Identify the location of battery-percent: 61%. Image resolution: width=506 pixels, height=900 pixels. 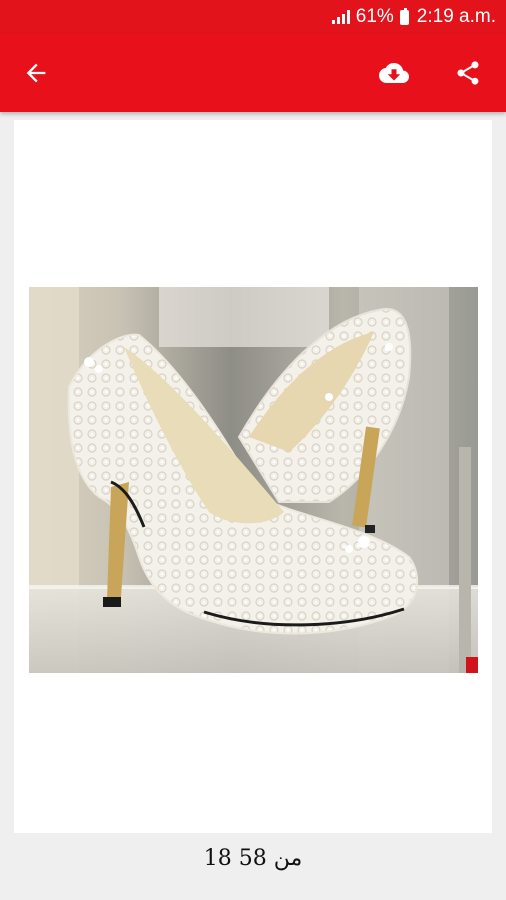
(374, 16).